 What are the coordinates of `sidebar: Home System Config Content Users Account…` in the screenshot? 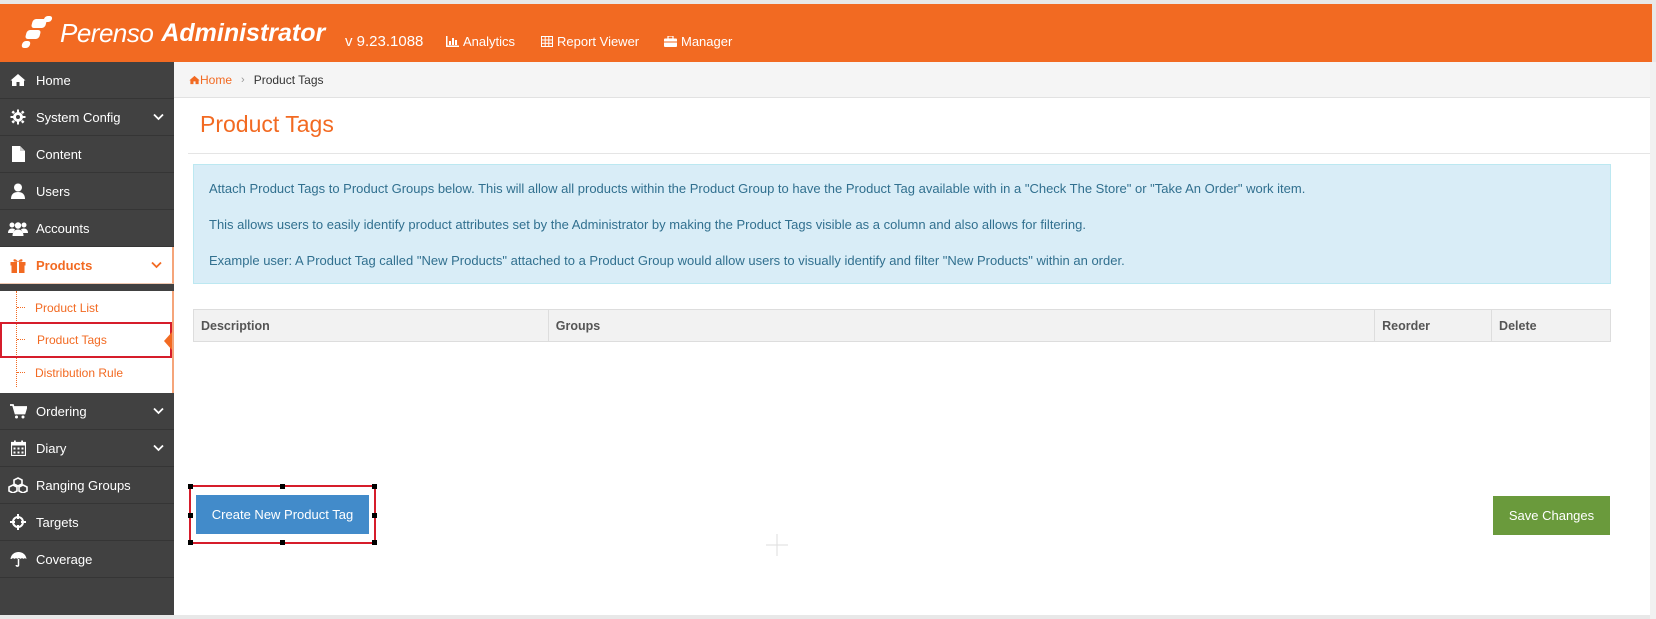 It's located at (87, 338).